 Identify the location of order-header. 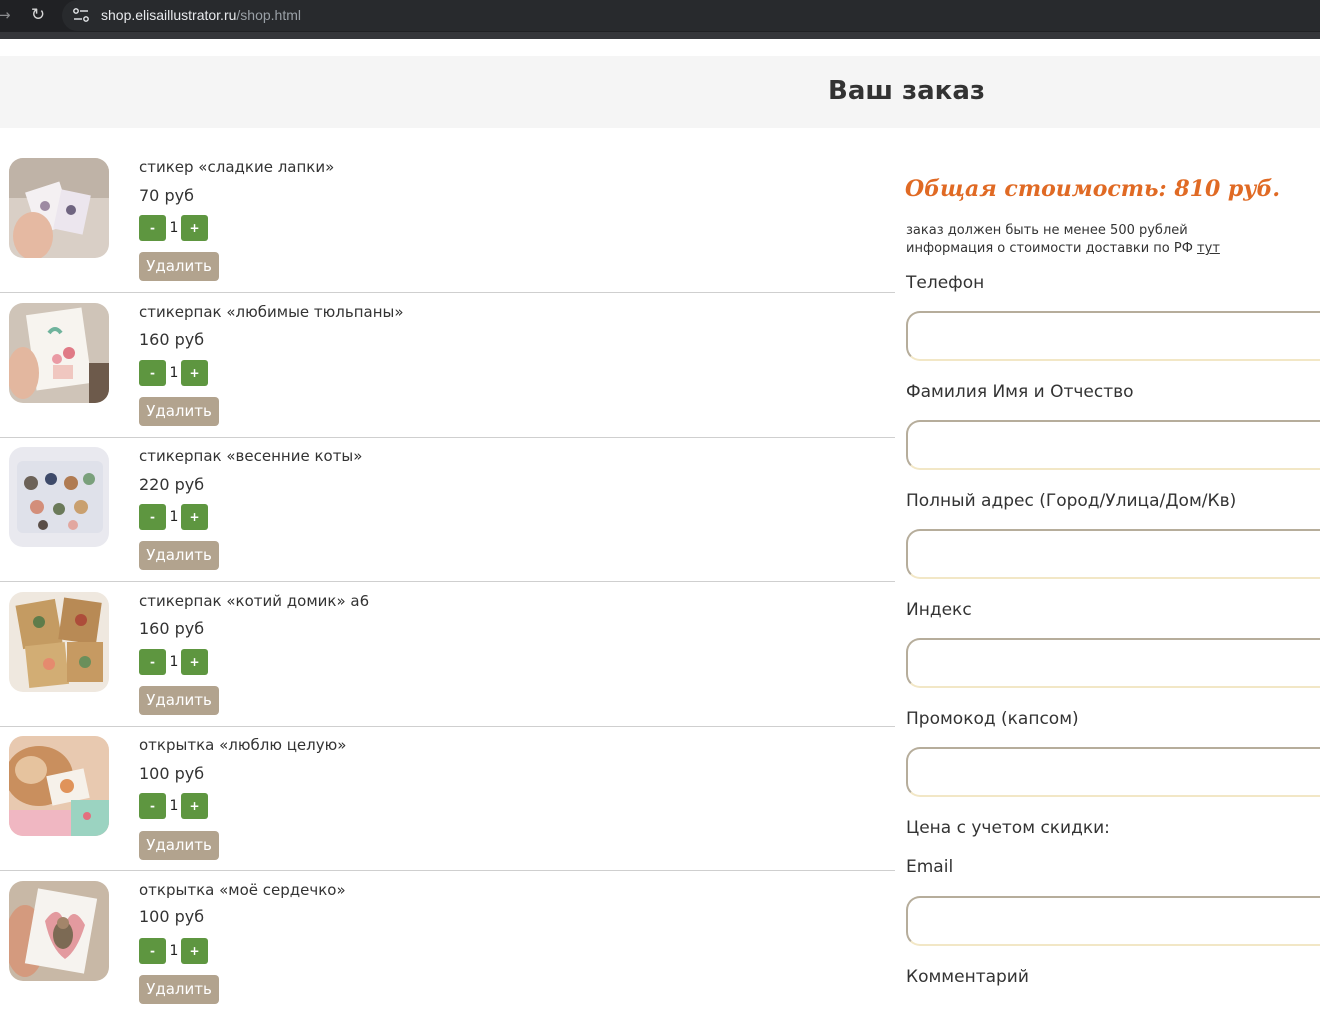
(660, 92).